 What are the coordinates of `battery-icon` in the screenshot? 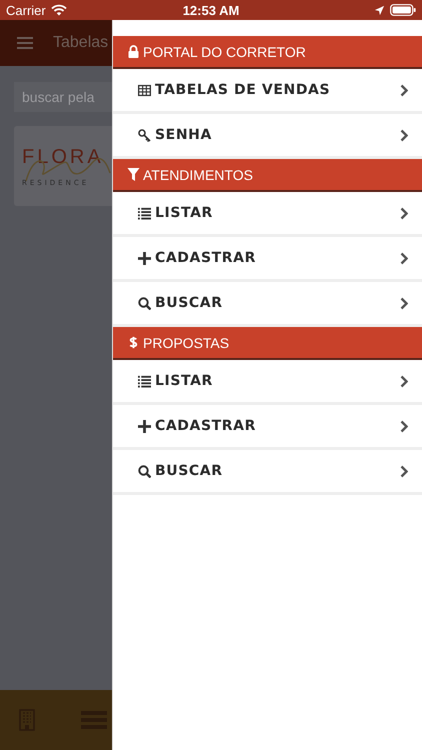 It's located at (403, 10).